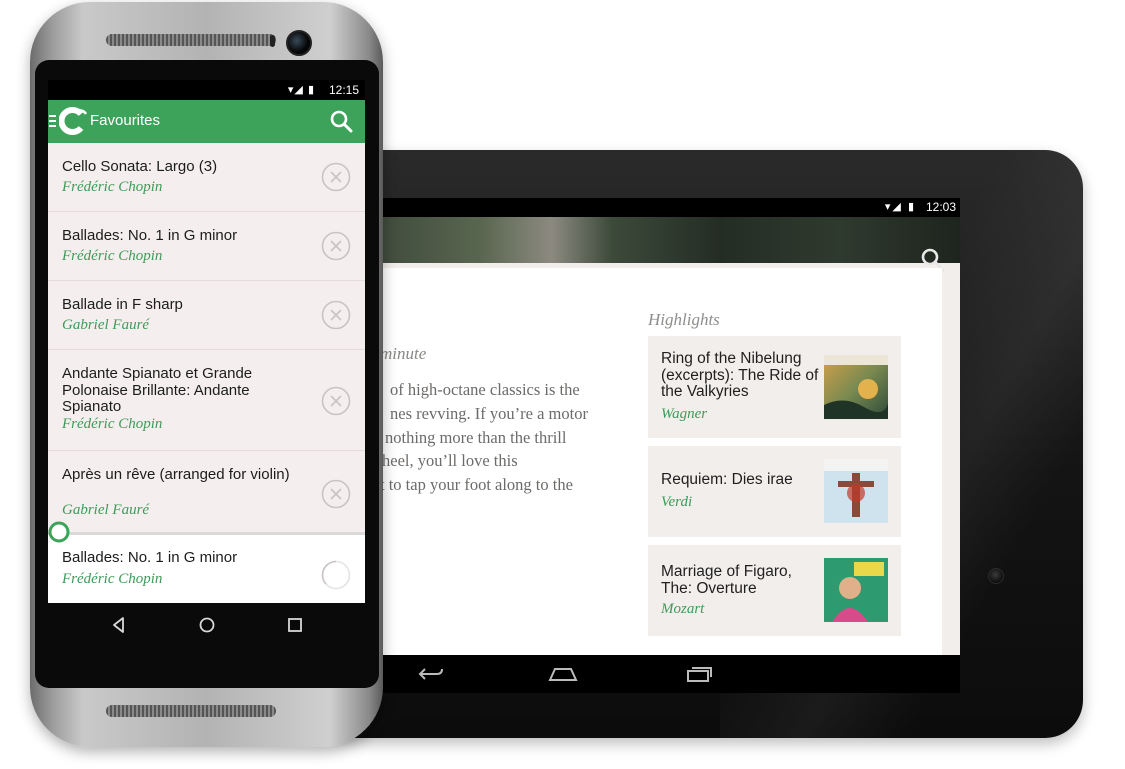 This screenshot has width=1125, height=769. Describe the element at coordinates (727, 479) in the screenshot. I see `highlight-title: Requiem: Dies irae` at that location.